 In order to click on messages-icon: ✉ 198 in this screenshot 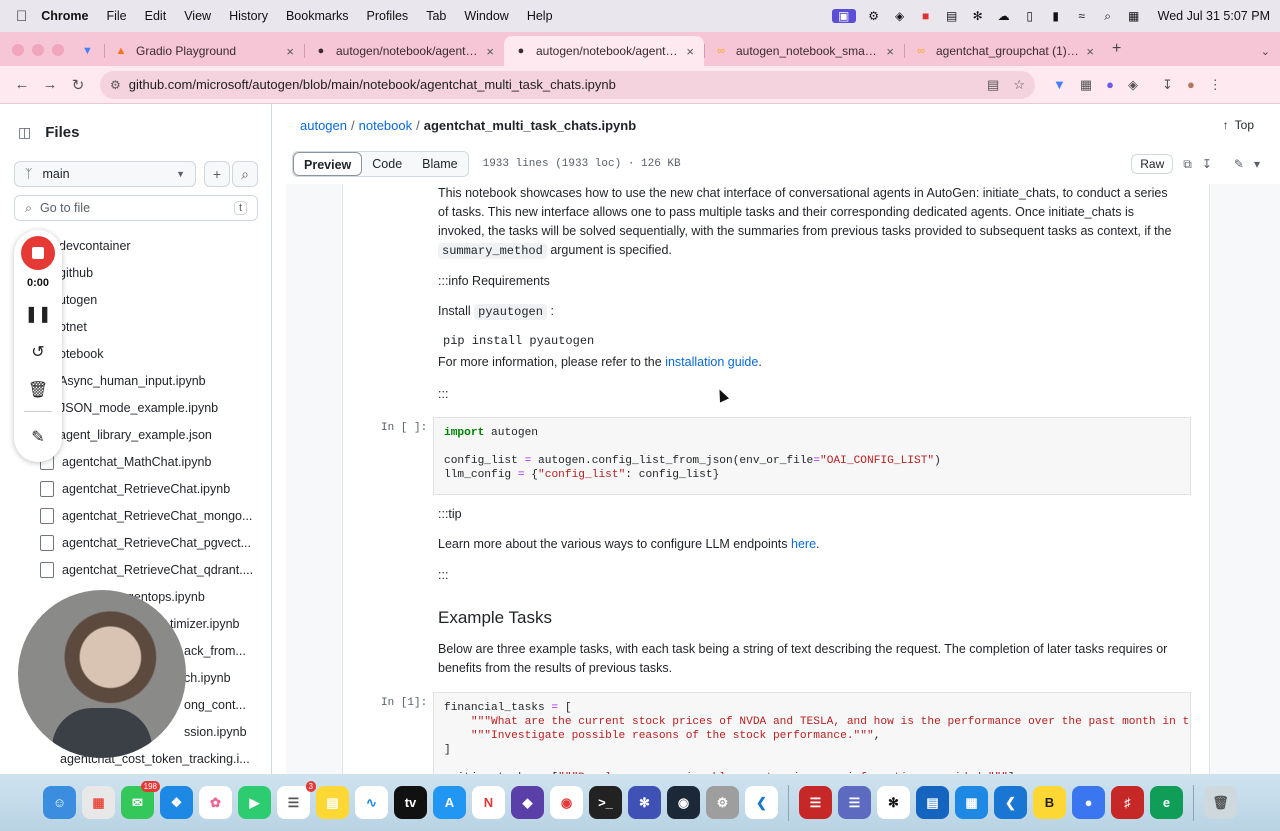, I will do `click(140, 800)`.